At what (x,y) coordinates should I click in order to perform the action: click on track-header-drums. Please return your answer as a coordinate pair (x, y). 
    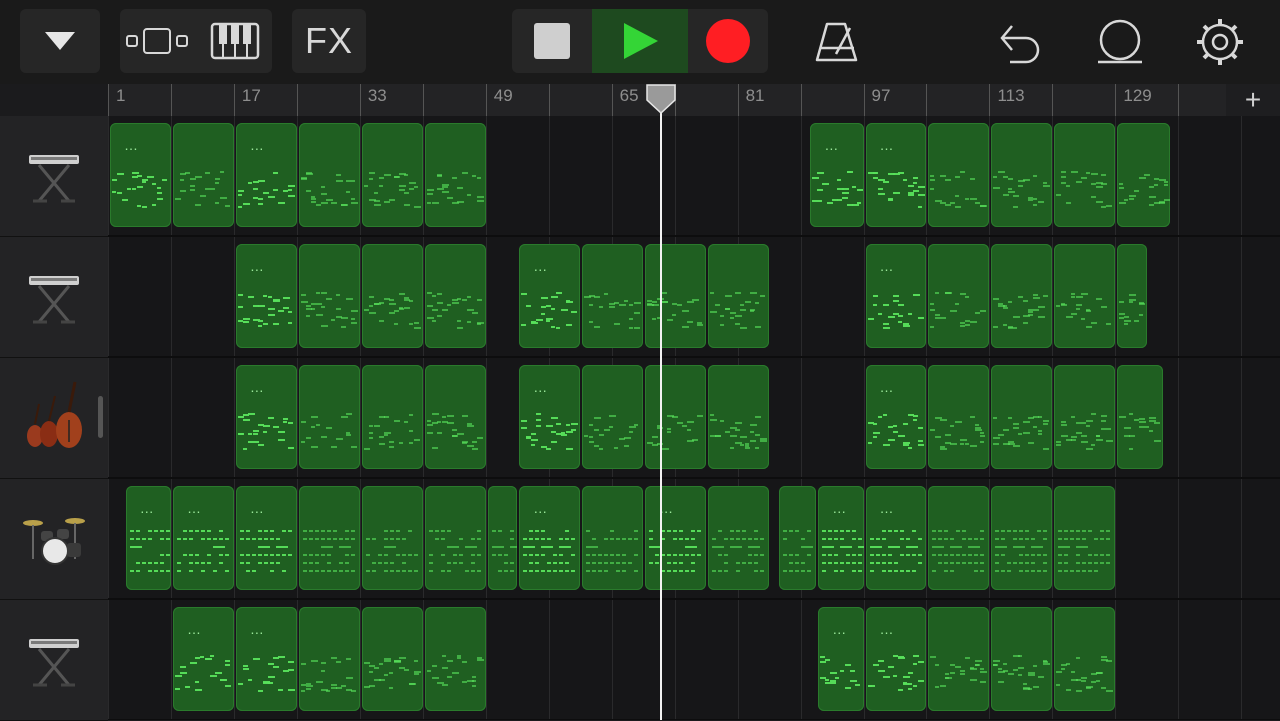
    Looking at the image, I should click on (54, 539).